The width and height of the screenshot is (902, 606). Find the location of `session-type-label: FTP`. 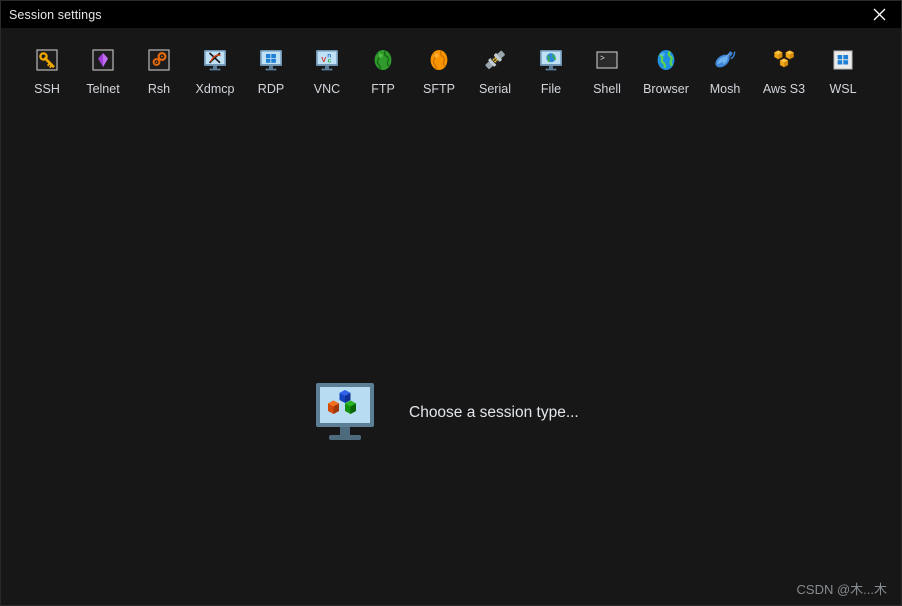

session-type-label: FTP is located at coordinates (383, 89).